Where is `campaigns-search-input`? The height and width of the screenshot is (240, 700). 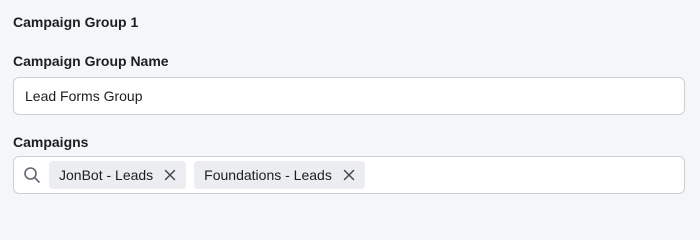 campaigns-search-input is located at coordinates (528, 175).